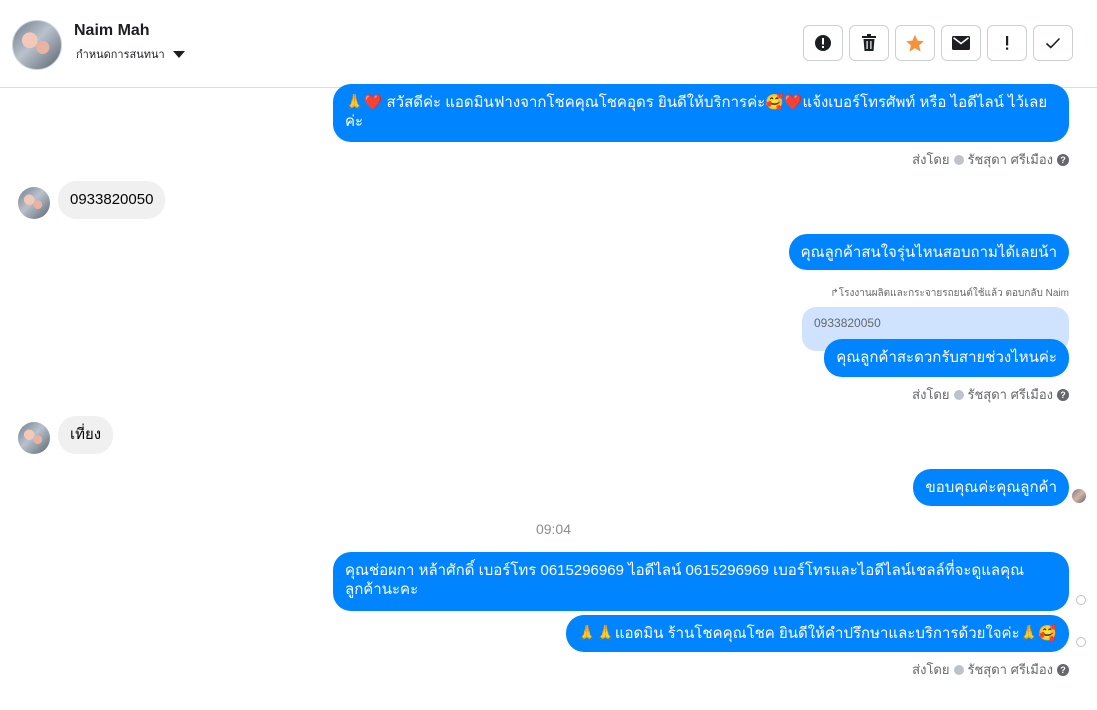  I want to click on outgoing-message: คุณลูกค้าสะดวกรับสายช่วงไหนค่ะ, so click(946, 358).